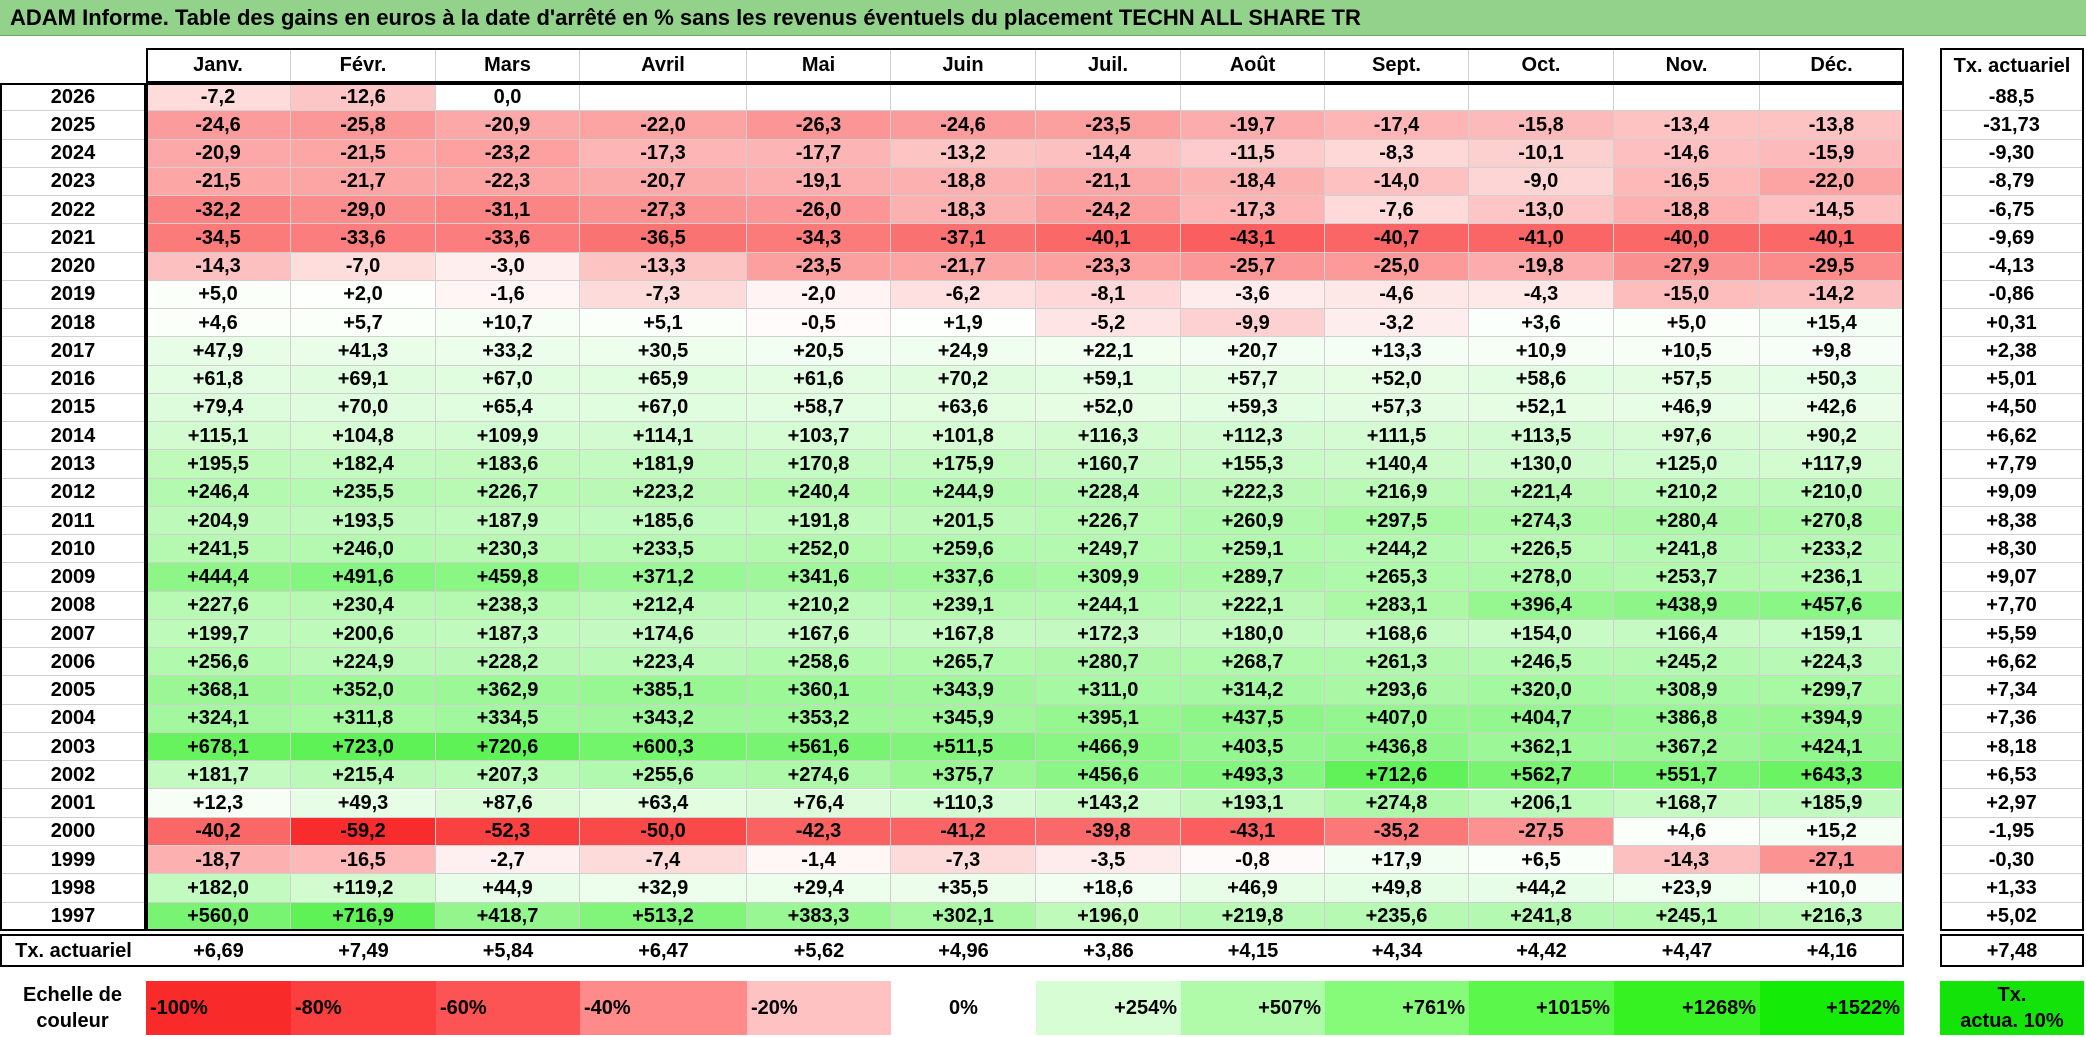 The image size is (2086, 1037). Describe the element at coordinates (363, 888) in the screenshot. I see `table-cell: +119,2` at that location.